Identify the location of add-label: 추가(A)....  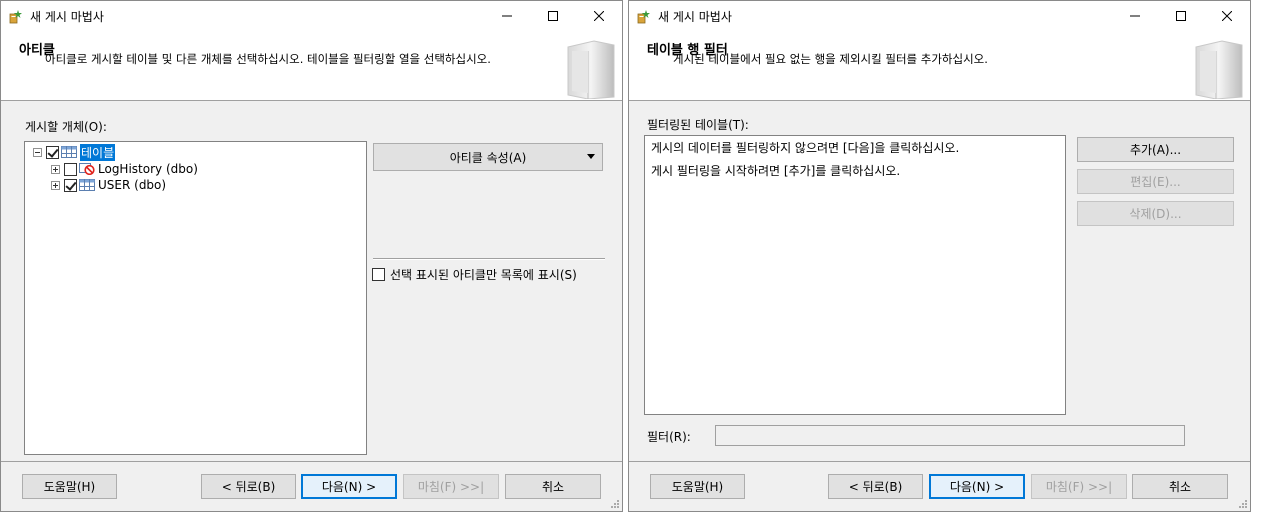
(1155, 150).